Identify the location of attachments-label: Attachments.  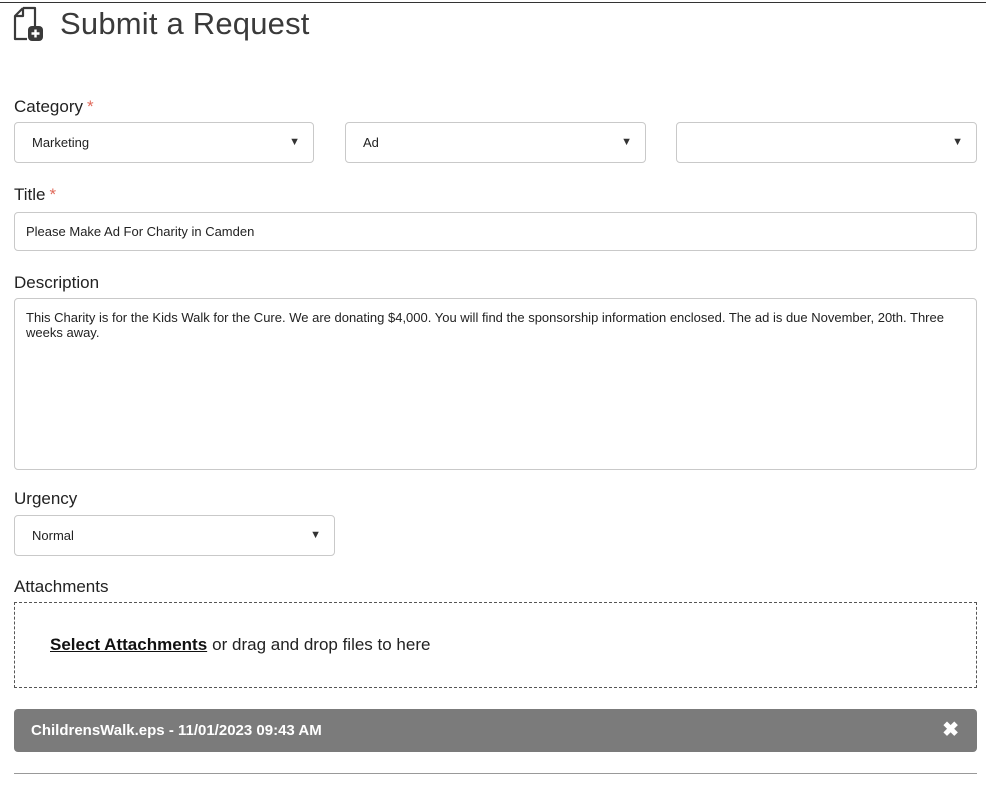
(61, 586).